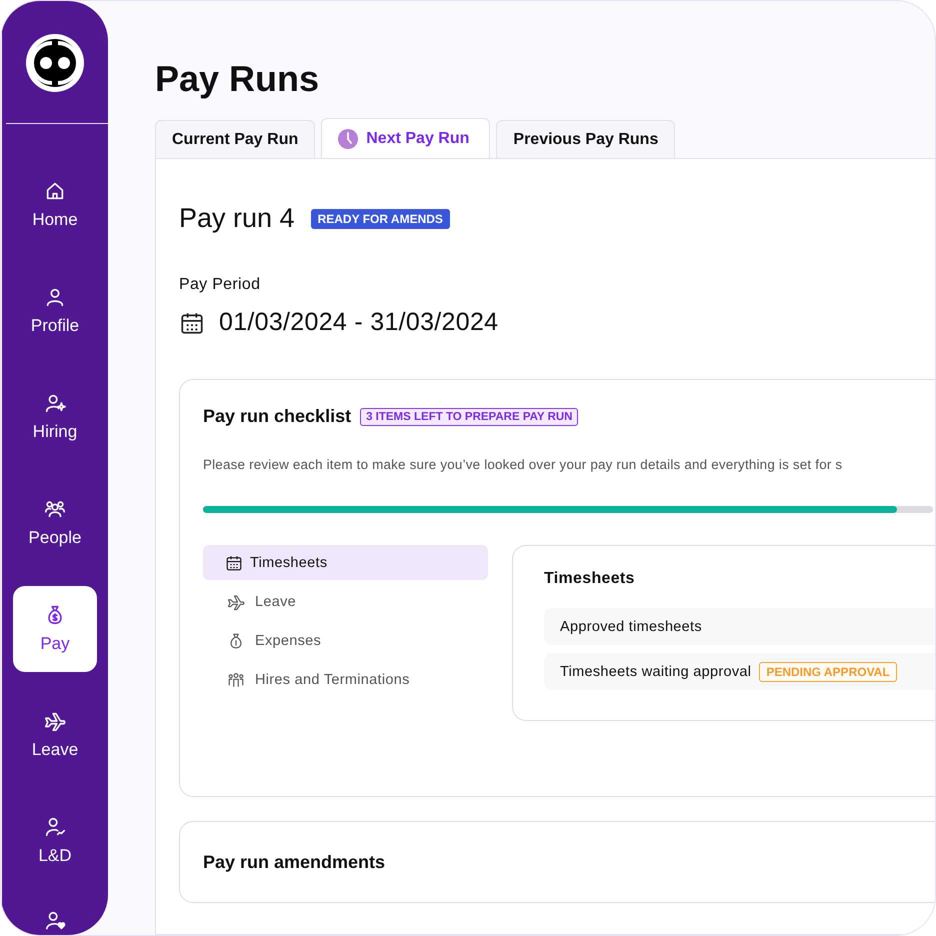  I want to click on nav-item: Leave, so click(55, 735).